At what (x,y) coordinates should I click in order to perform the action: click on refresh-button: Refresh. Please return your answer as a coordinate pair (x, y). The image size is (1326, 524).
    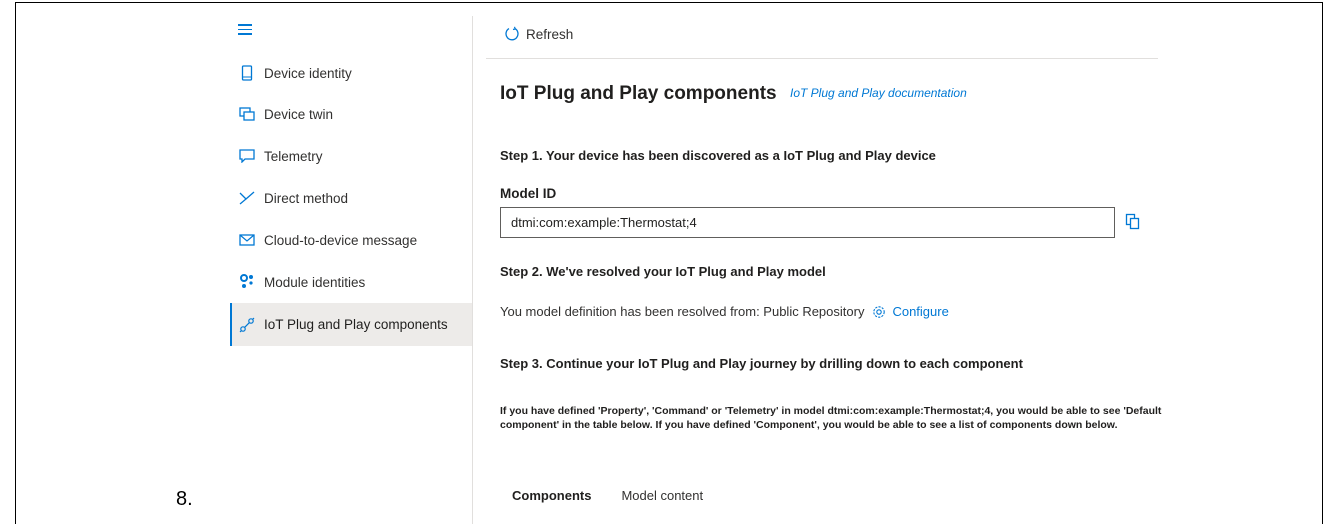
    Looking at the image, I should click on (538, 34).